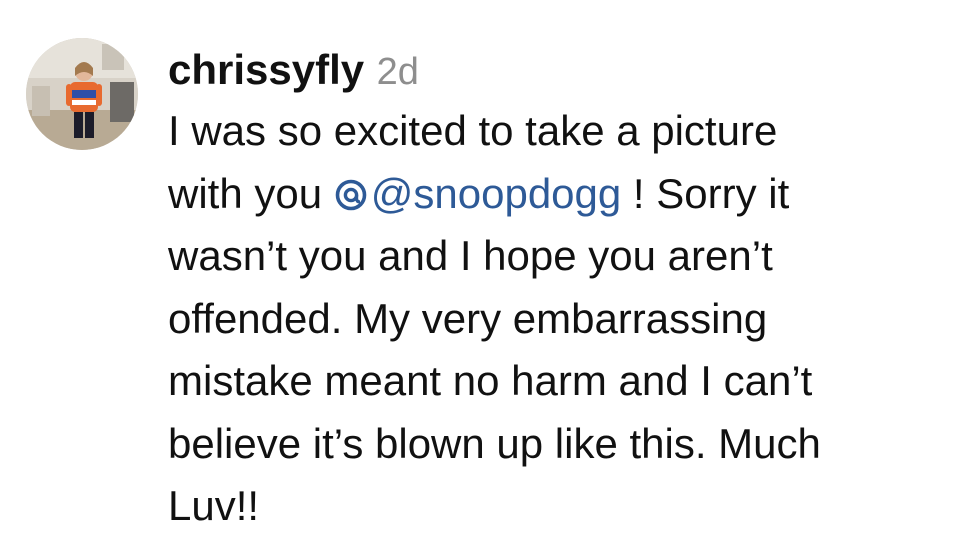  What do you see at coordinates (351, 194) in the screenshot?
I see `threads-icon` at bounding box center [351, 194].